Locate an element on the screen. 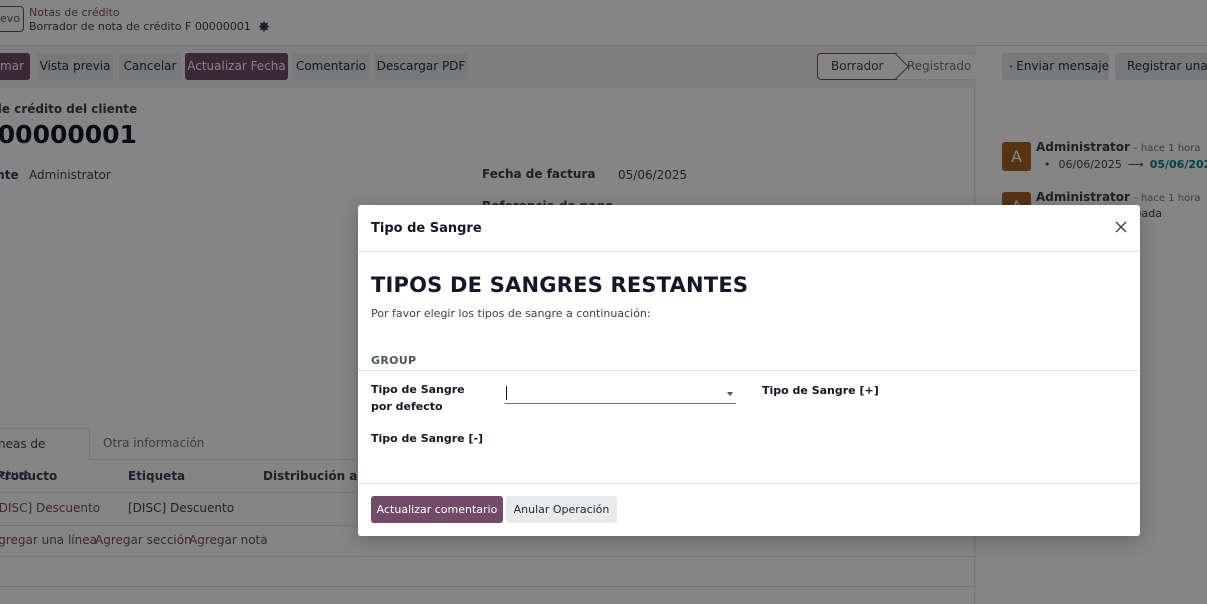  group-divider is located at coordinates (749, 370).